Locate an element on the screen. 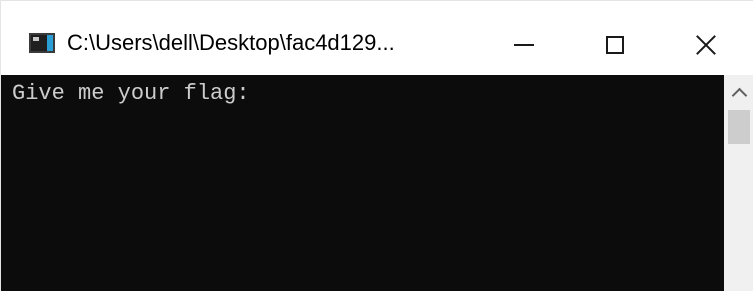 This screenshot has width=753, height=291. close-icon is located at coordinates (706, 45).